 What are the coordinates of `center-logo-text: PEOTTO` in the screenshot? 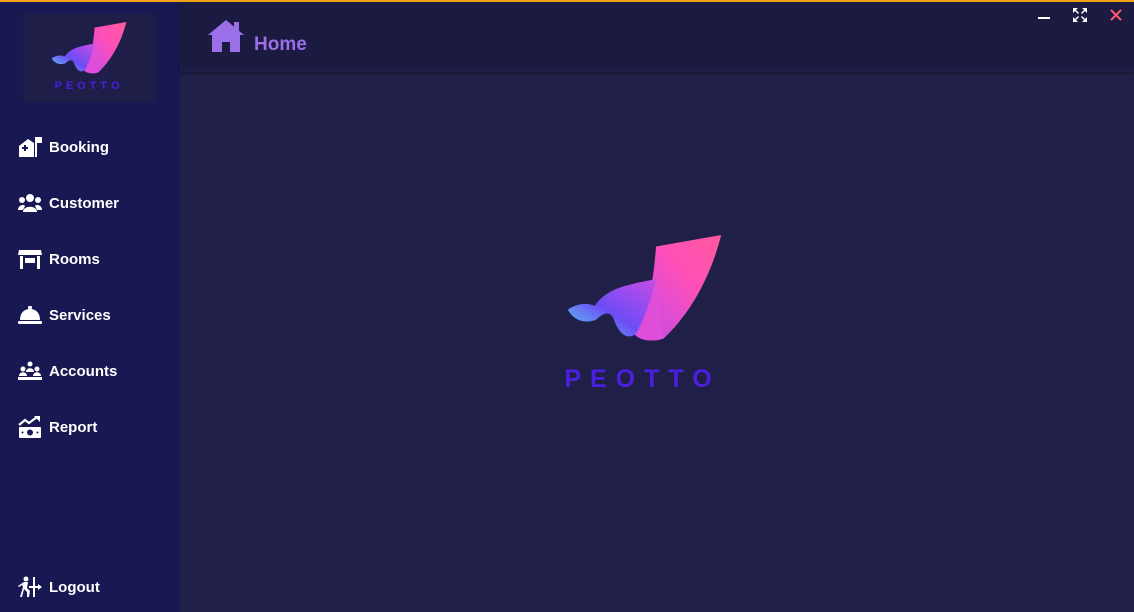 It's located at (642, 379).